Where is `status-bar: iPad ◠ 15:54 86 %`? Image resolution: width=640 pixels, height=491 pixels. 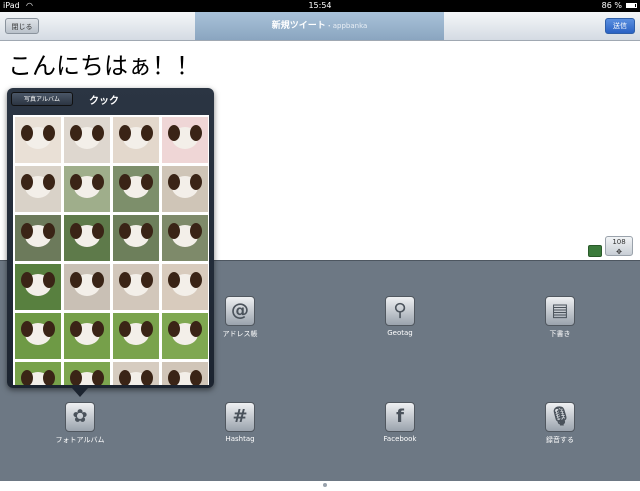
status-bar: iPad ◠ 15:54 86 % is located at coordinates (320, 6).